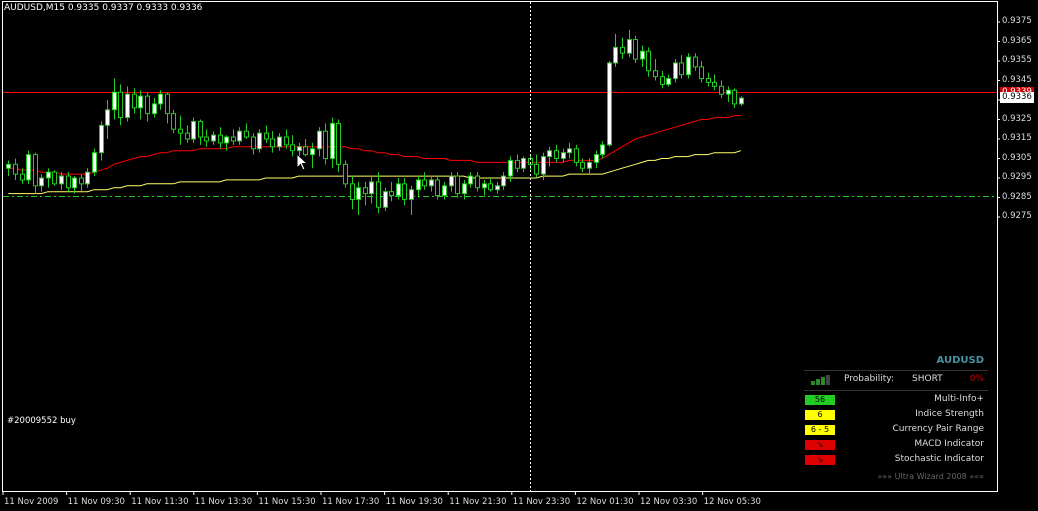  What do you see at coordinates (351, 502) in the screenshot?
I see `time-axis-label: 11 Nov 17:30` at bounding box center [351, 502].